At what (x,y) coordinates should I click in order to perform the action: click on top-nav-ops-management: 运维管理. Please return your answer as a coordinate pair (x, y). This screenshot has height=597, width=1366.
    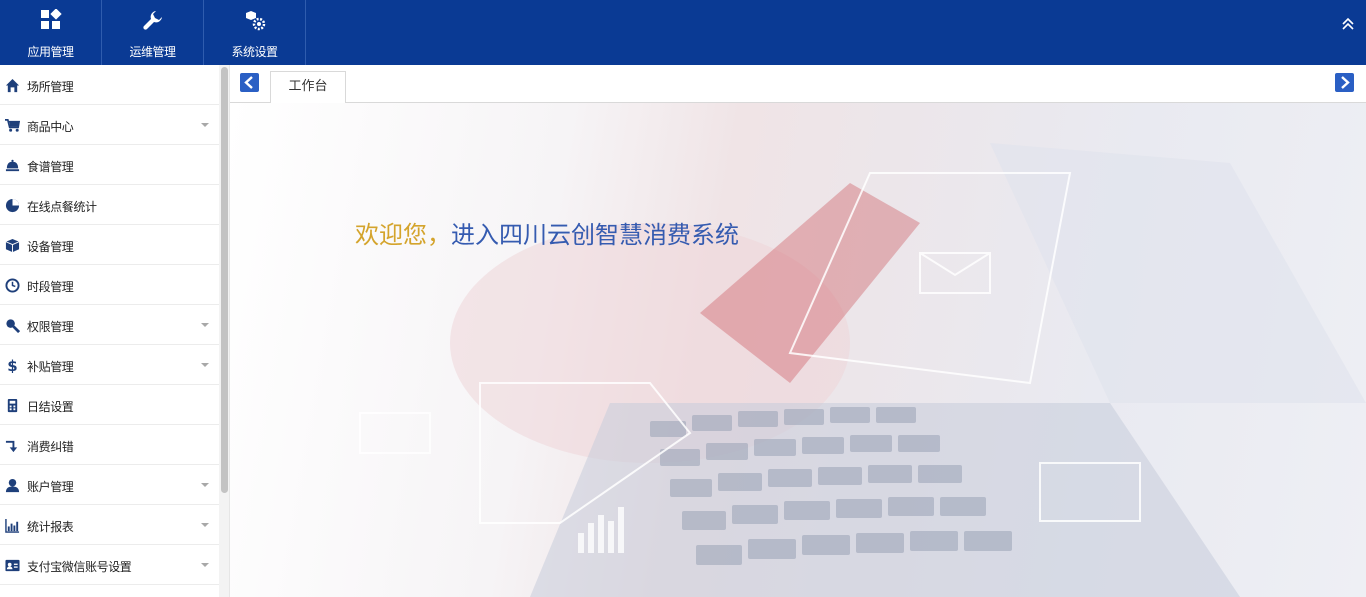
    Looking at the image, I should click on (153, 32).